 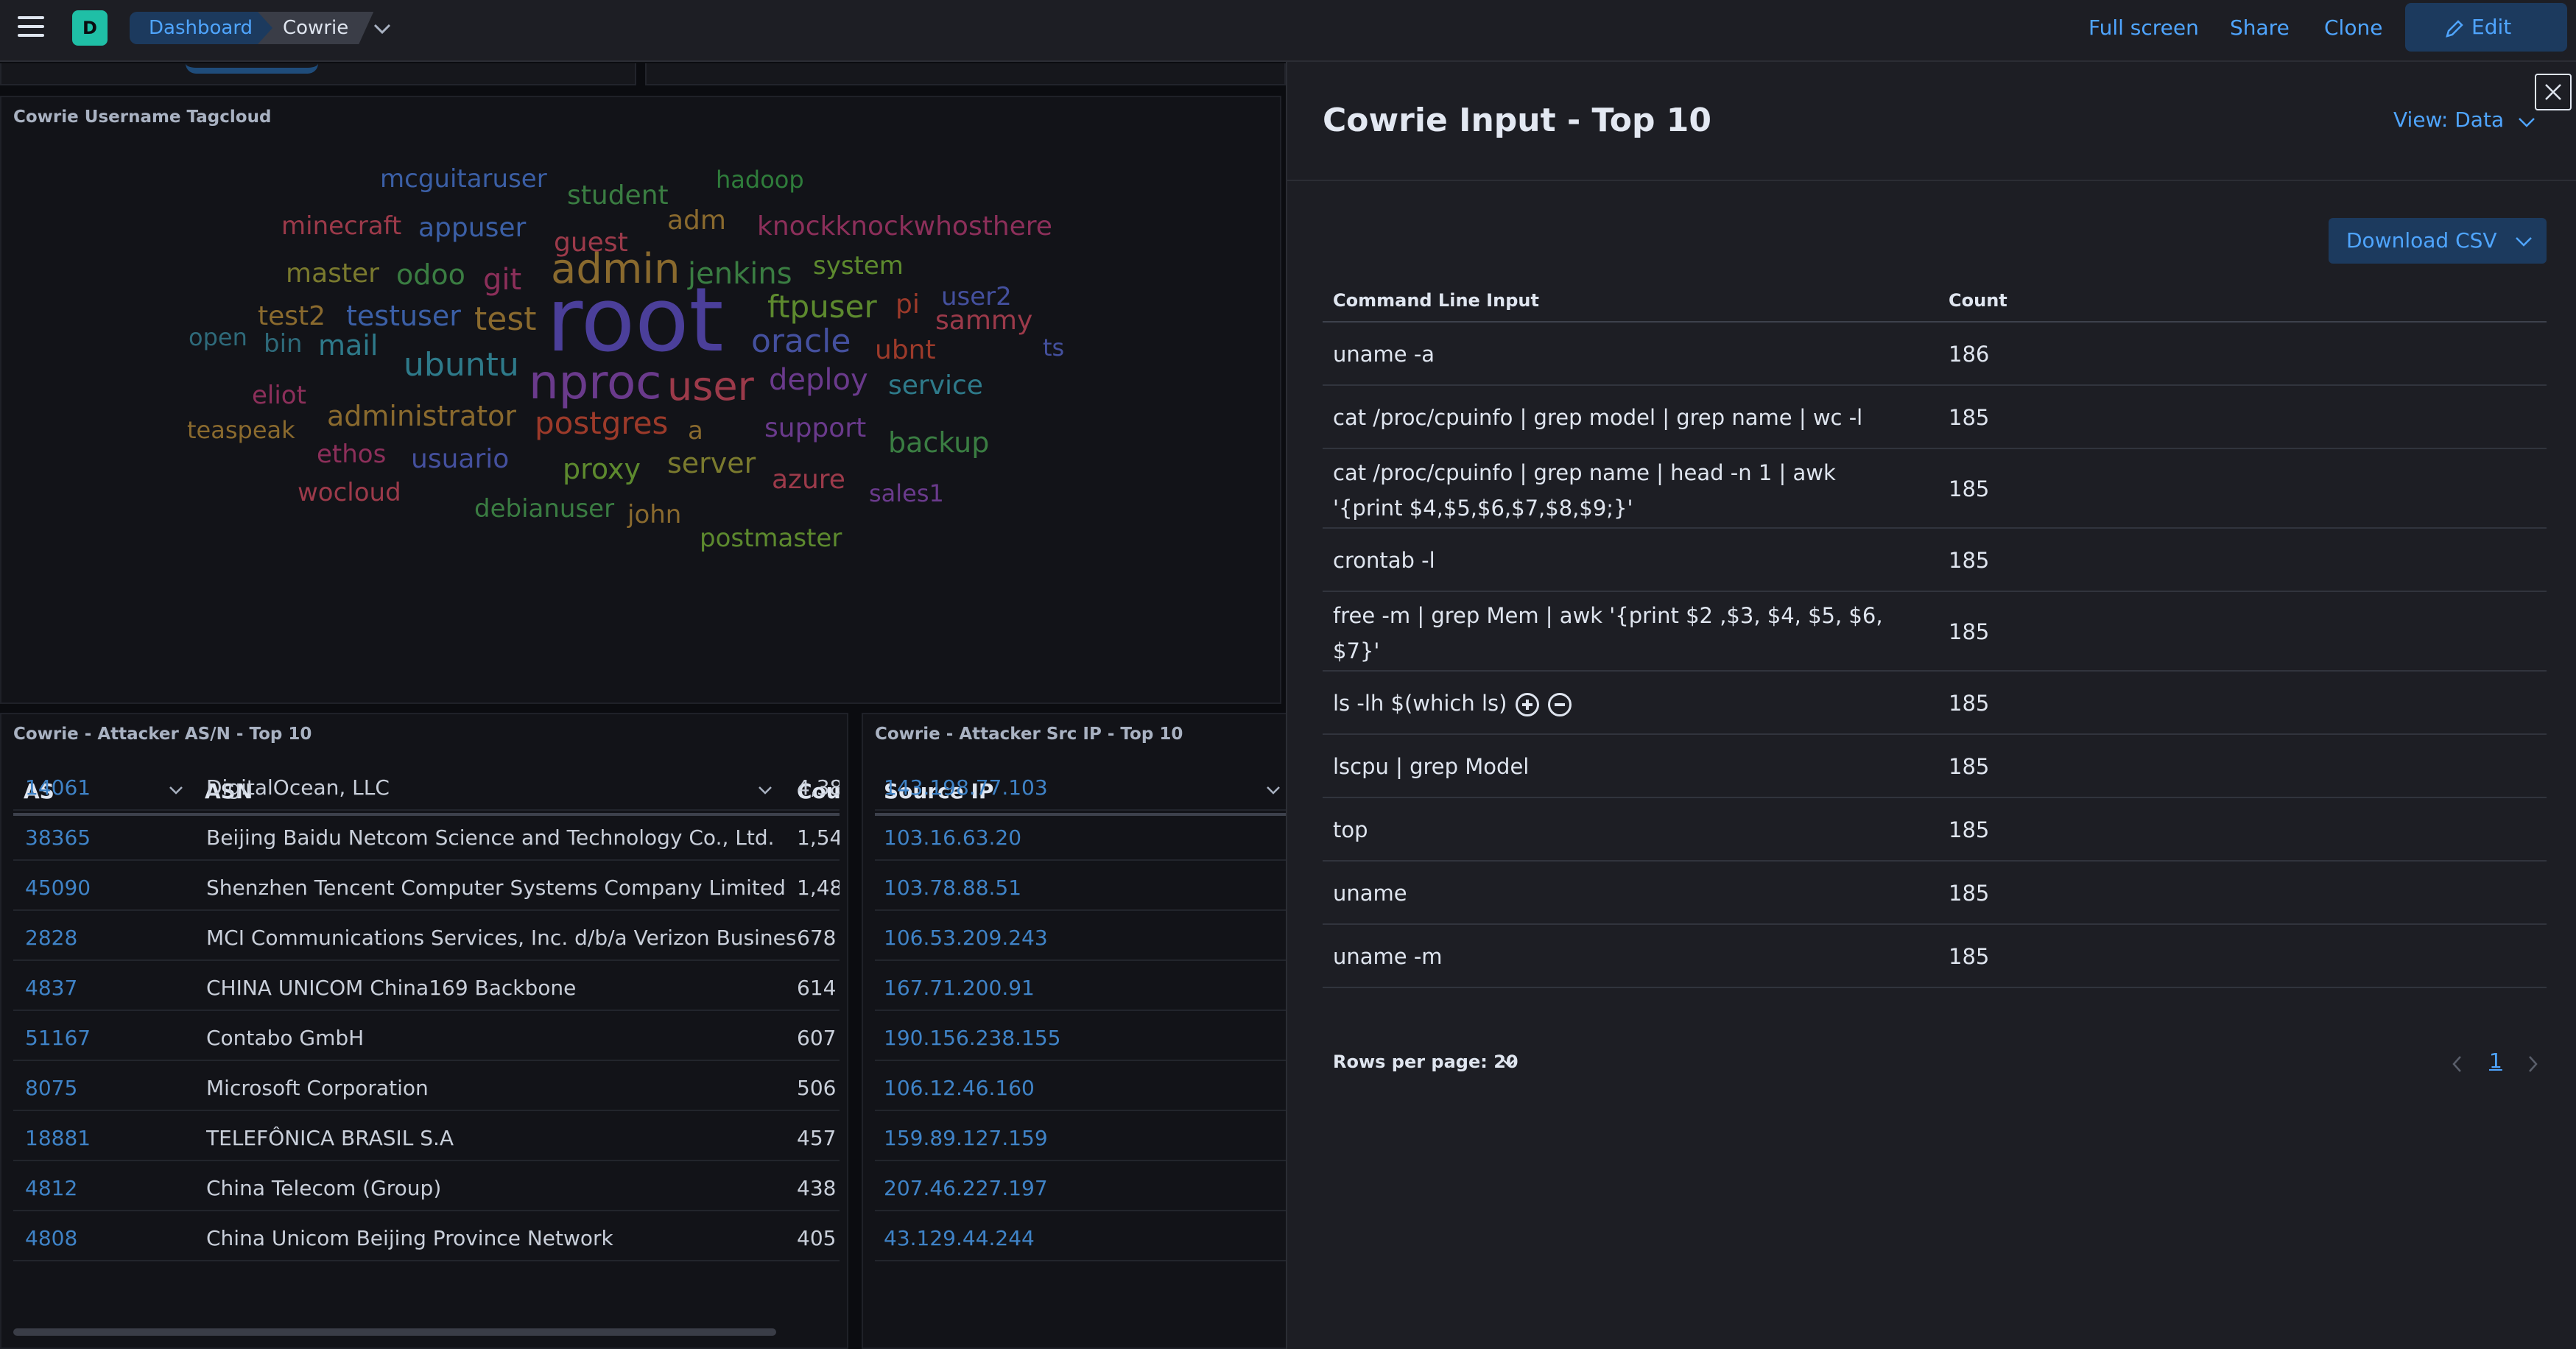 What do you see at coordinates (602, 469) in the screenshot?
I see `tagcloud-word: proxy` at bounding box center [602, 469].